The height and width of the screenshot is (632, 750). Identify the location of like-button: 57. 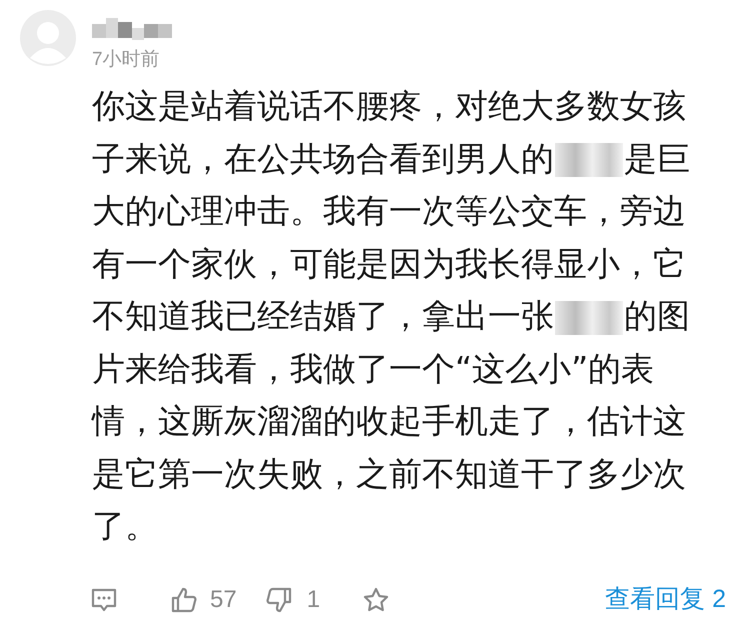
(203, 600).